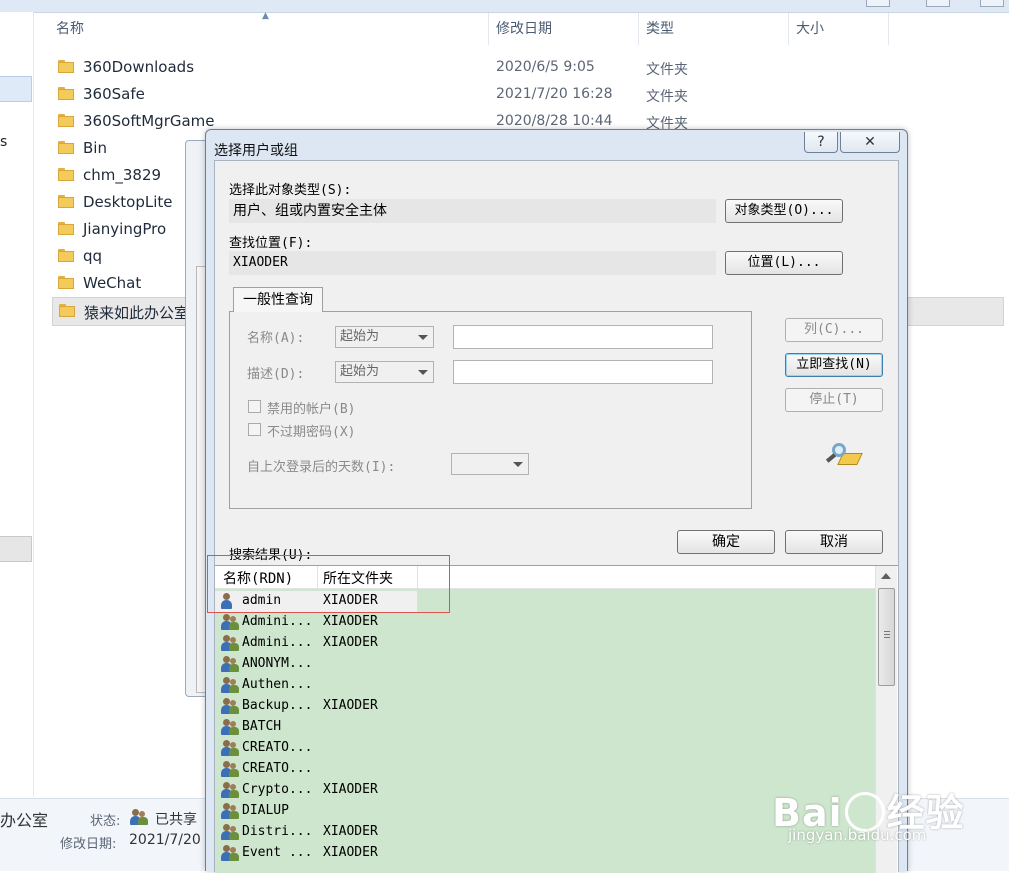 This screenshot has width=1009, height=873. Describe the element at coordinates (3, 142) in the screenshot. I see `nav-item-fragment: s` at that location.